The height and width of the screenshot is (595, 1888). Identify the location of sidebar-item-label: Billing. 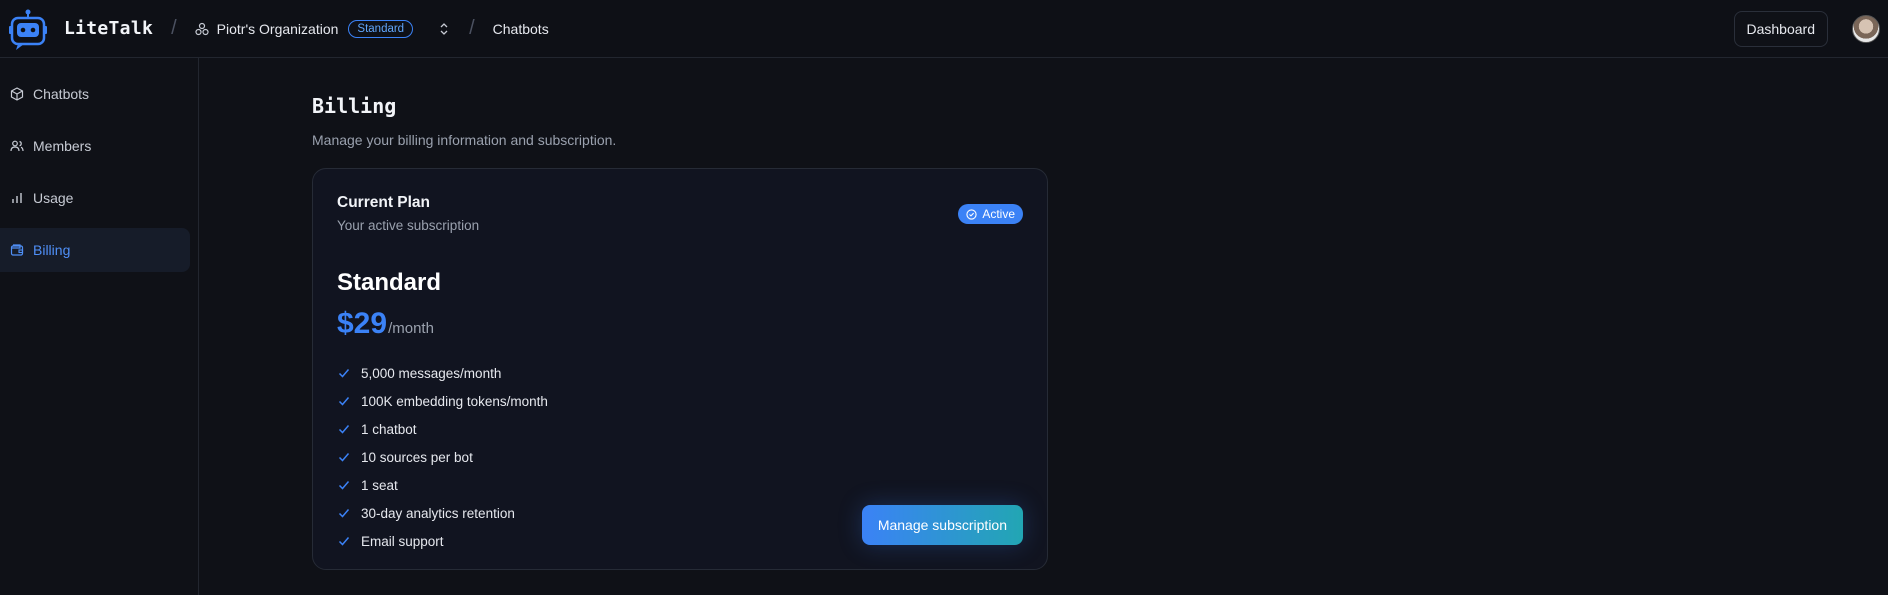
(52, 250).